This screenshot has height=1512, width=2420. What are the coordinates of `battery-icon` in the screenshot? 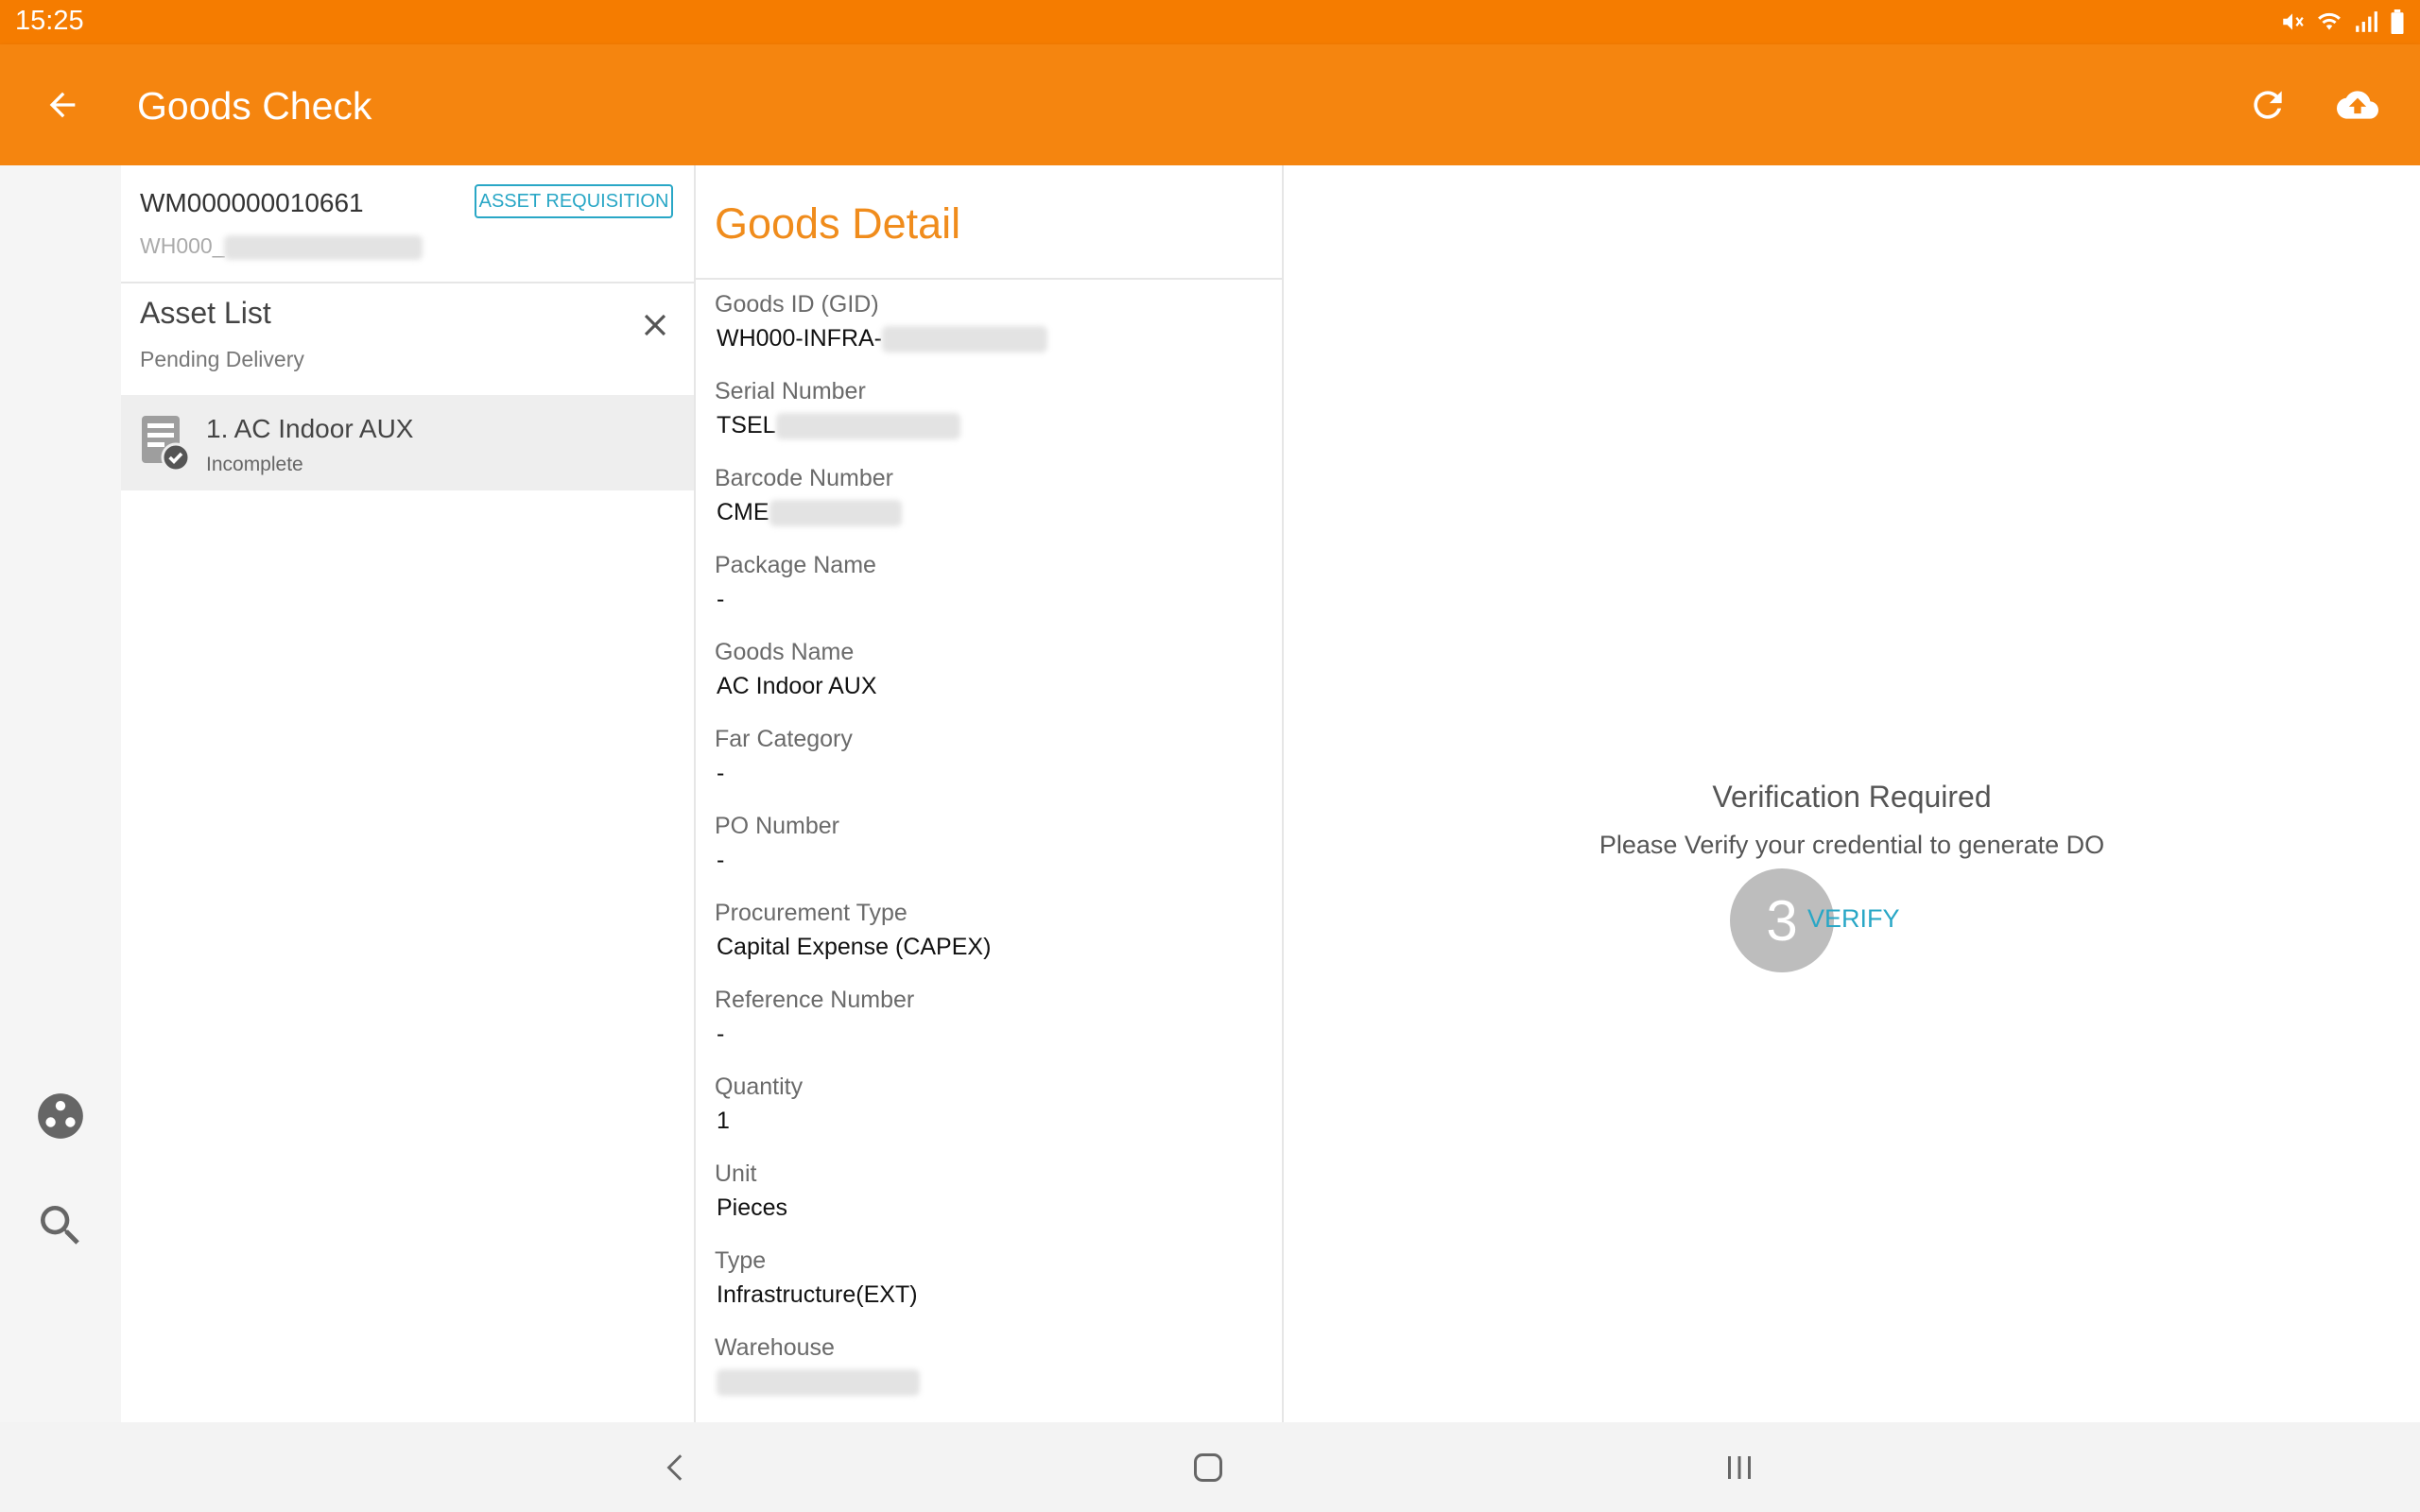 It's located at (2397, 21).